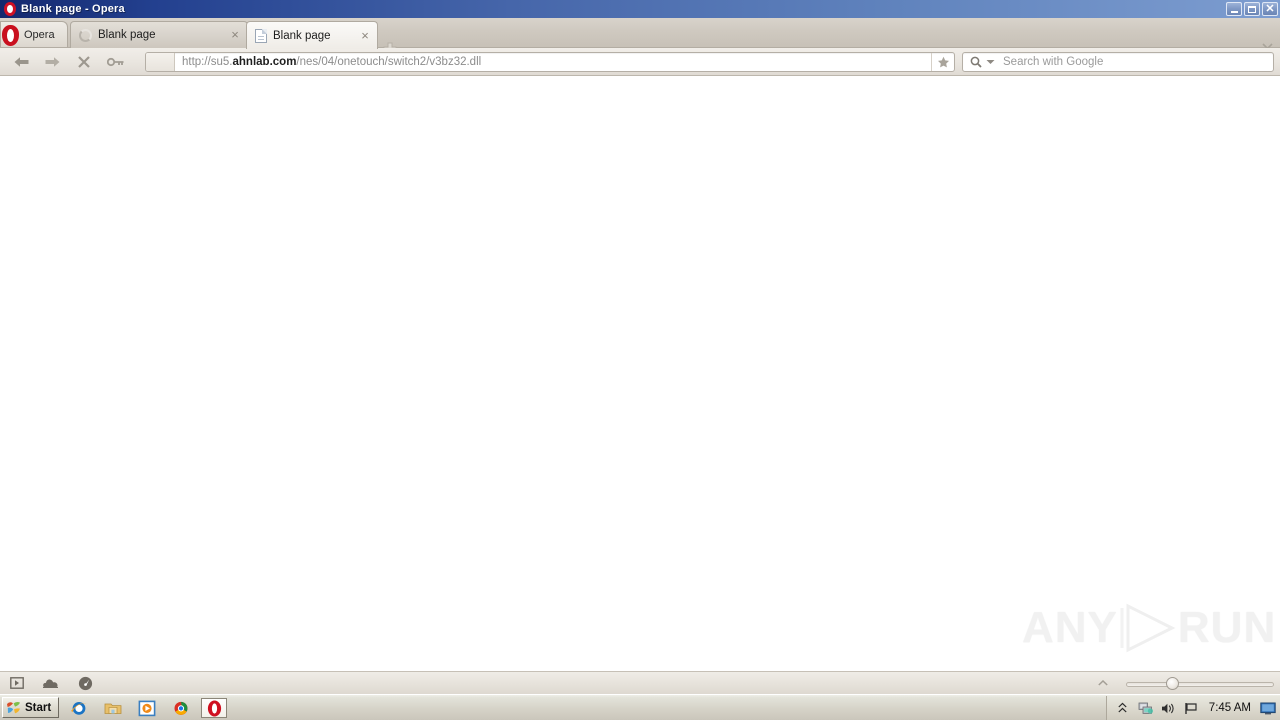 This screenshot has height=720, width=1280. I want to click on monitor-icon, so click(1268, 708).